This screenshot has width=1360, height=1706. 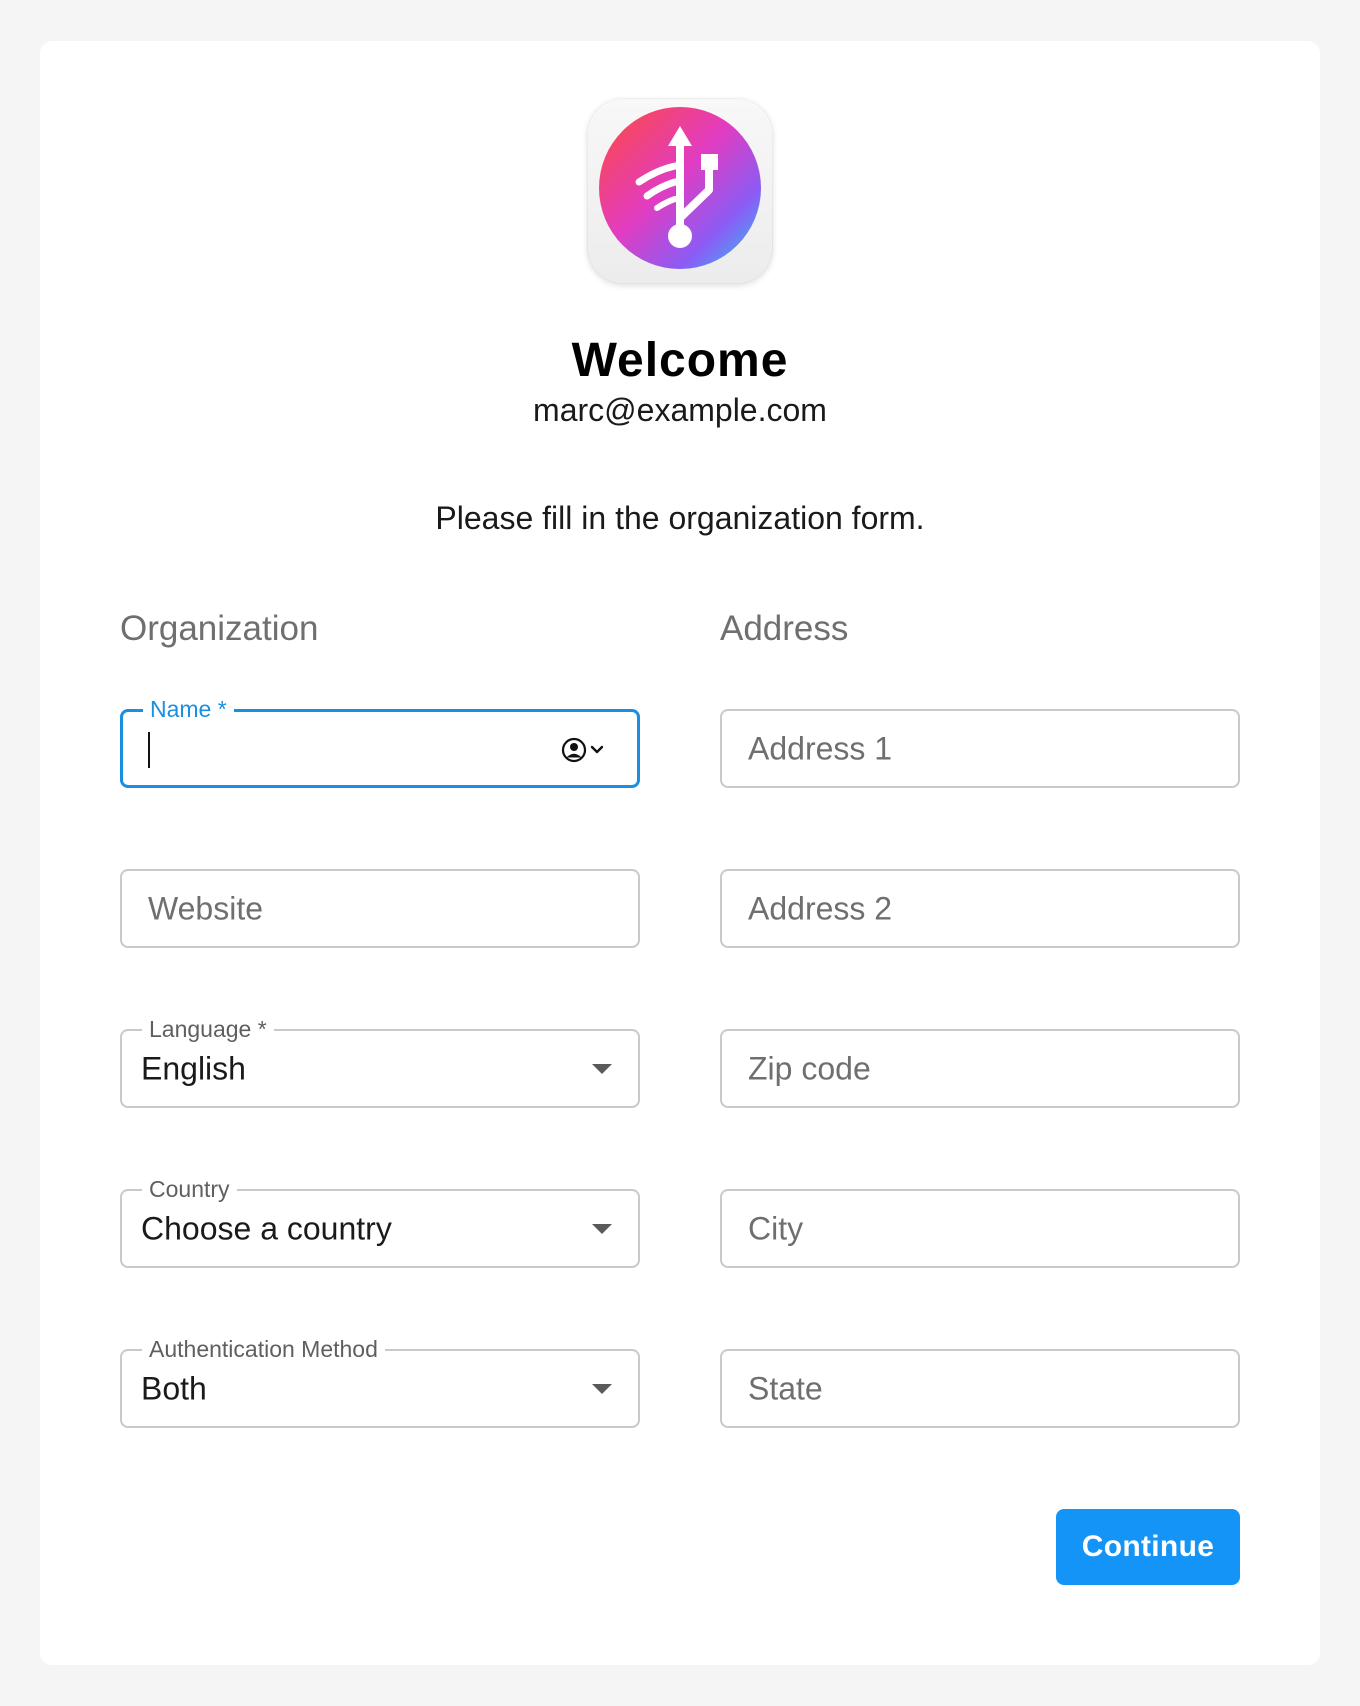 What do you see at coordinates (193, 1068) in the screenshot?
I see `language-value: English` at bounding box center [193, 1068].